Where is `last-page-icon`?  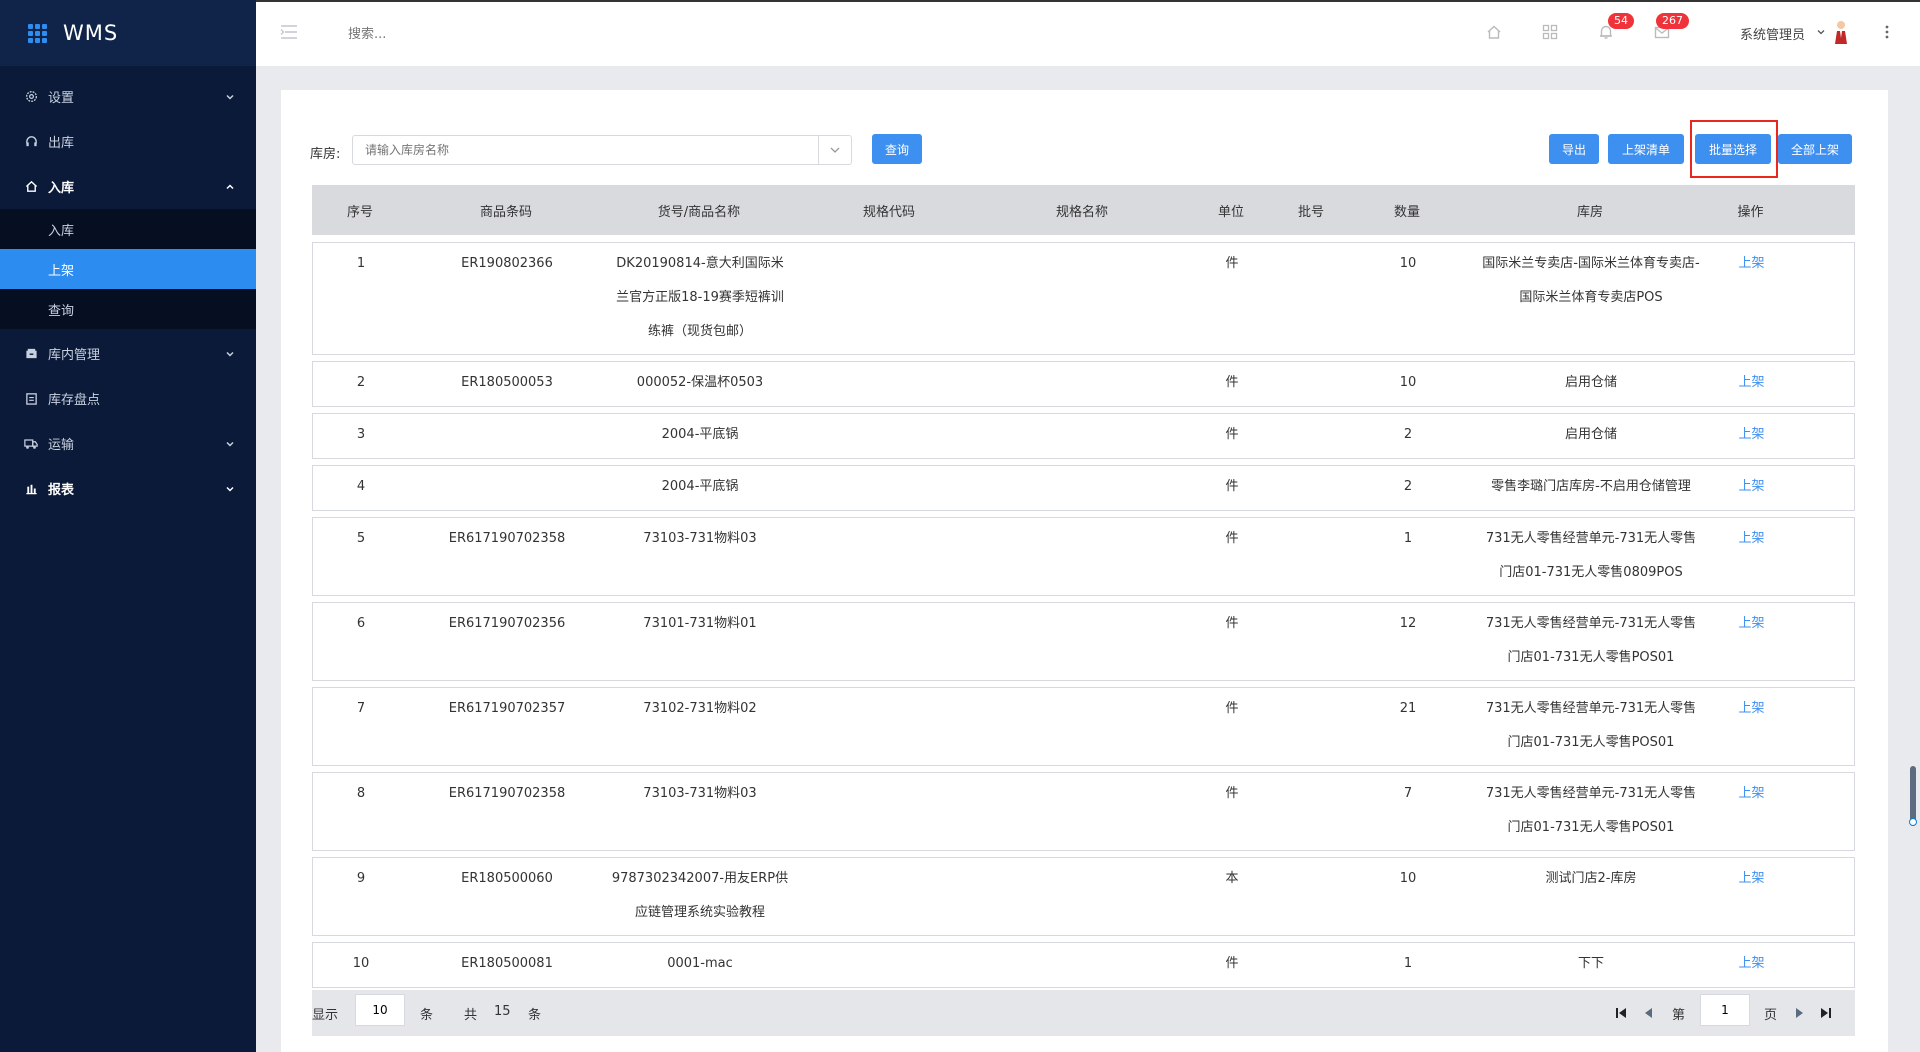 last-page-icon is located at coordinates (1826, 1013).